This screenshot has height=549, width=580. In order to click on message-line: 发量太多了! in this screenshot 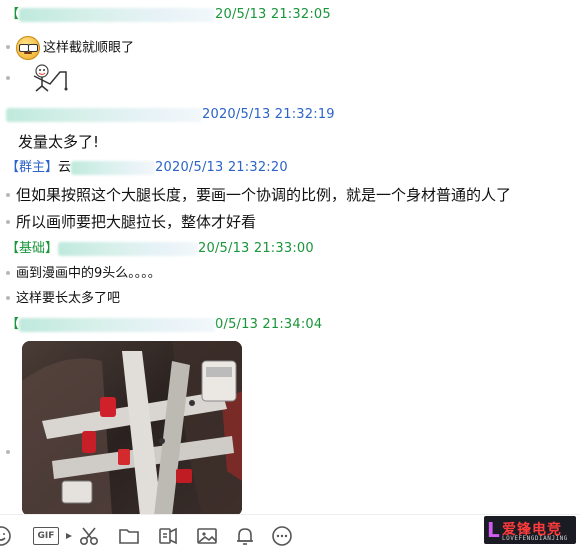, I will do `click(58, 142)`.